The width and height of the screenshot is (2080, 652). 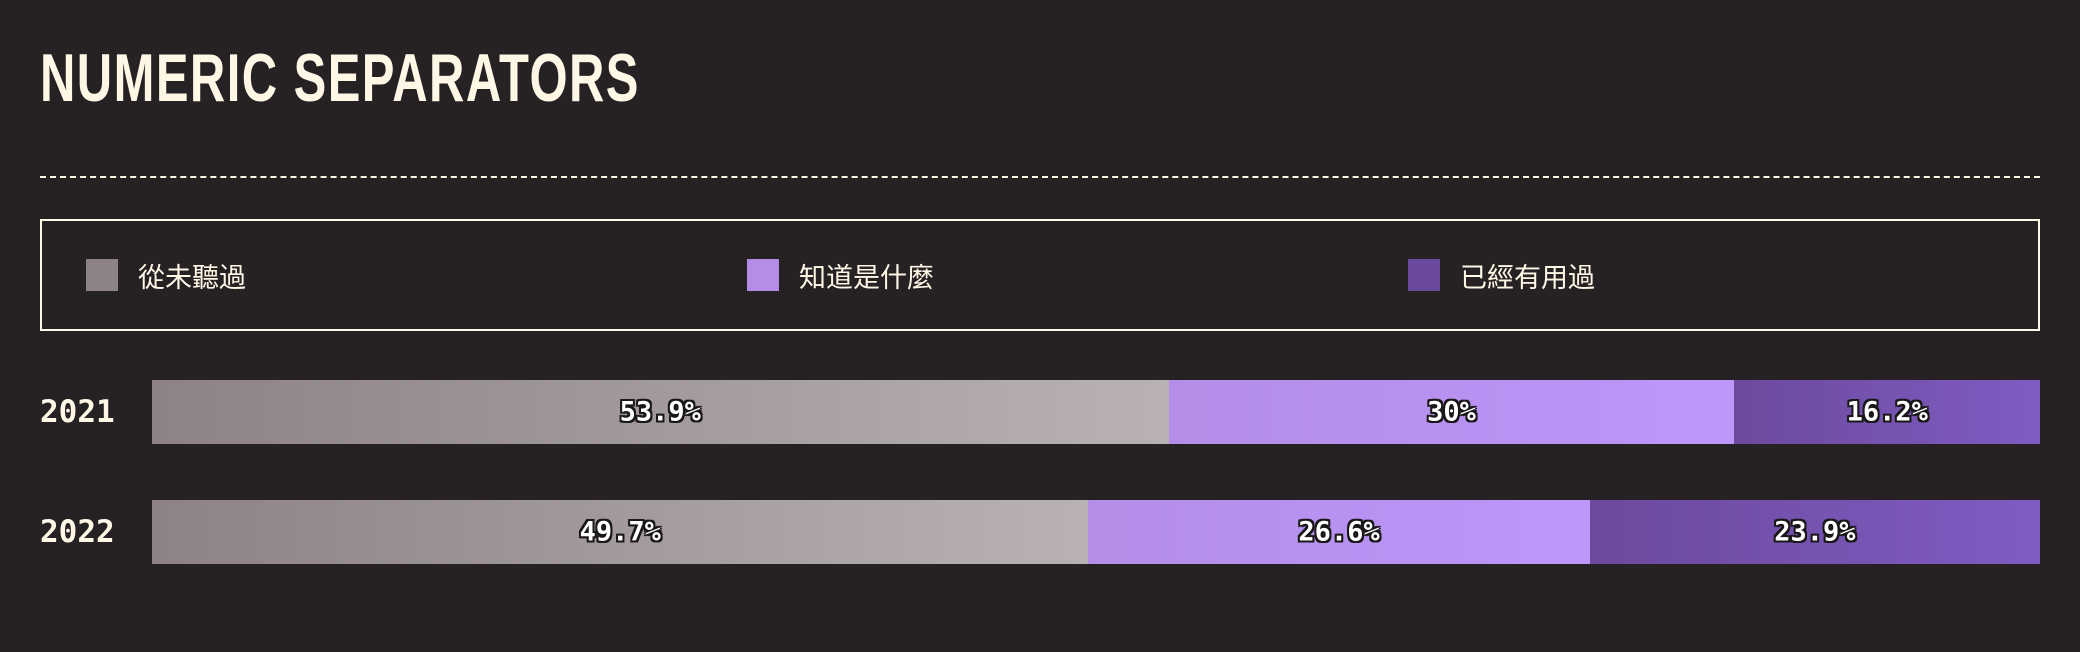 I want to click on dashed-divider, so click(x=1040, y=177).